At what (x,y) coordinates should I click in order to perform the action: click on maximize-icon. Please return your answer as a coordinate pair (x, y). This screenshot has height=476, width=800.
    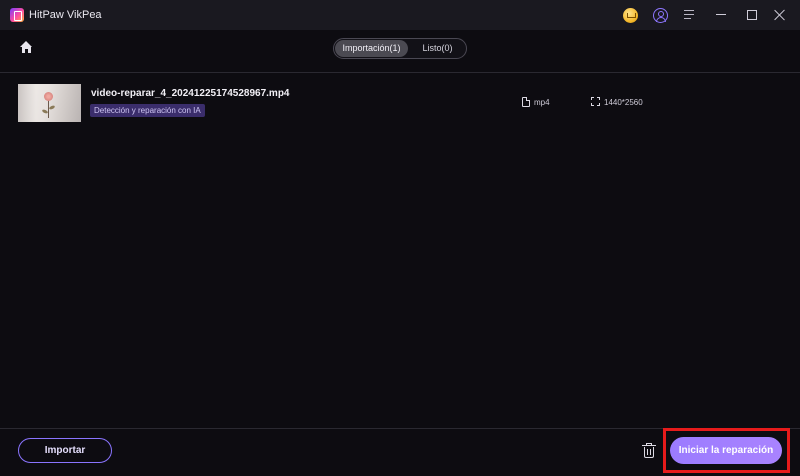
    Looking at the image, I should click on (752, 15).